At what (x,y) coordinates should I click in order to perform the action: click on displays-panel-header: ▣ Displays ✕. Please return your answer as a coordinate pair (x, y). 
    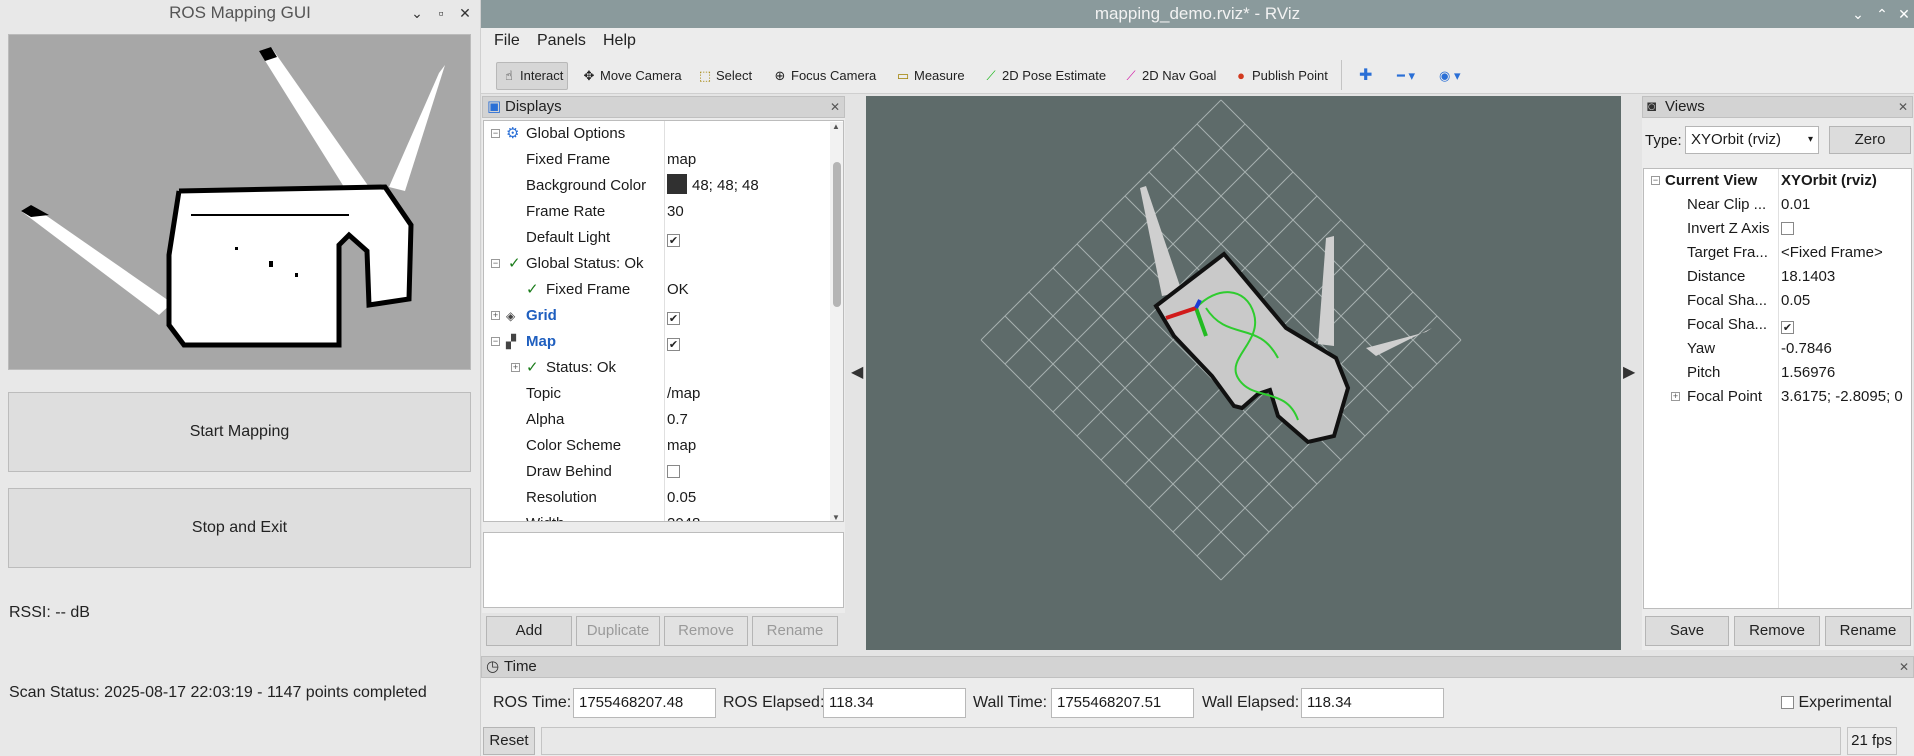
    Looking at the image, I should click on (663, 107).